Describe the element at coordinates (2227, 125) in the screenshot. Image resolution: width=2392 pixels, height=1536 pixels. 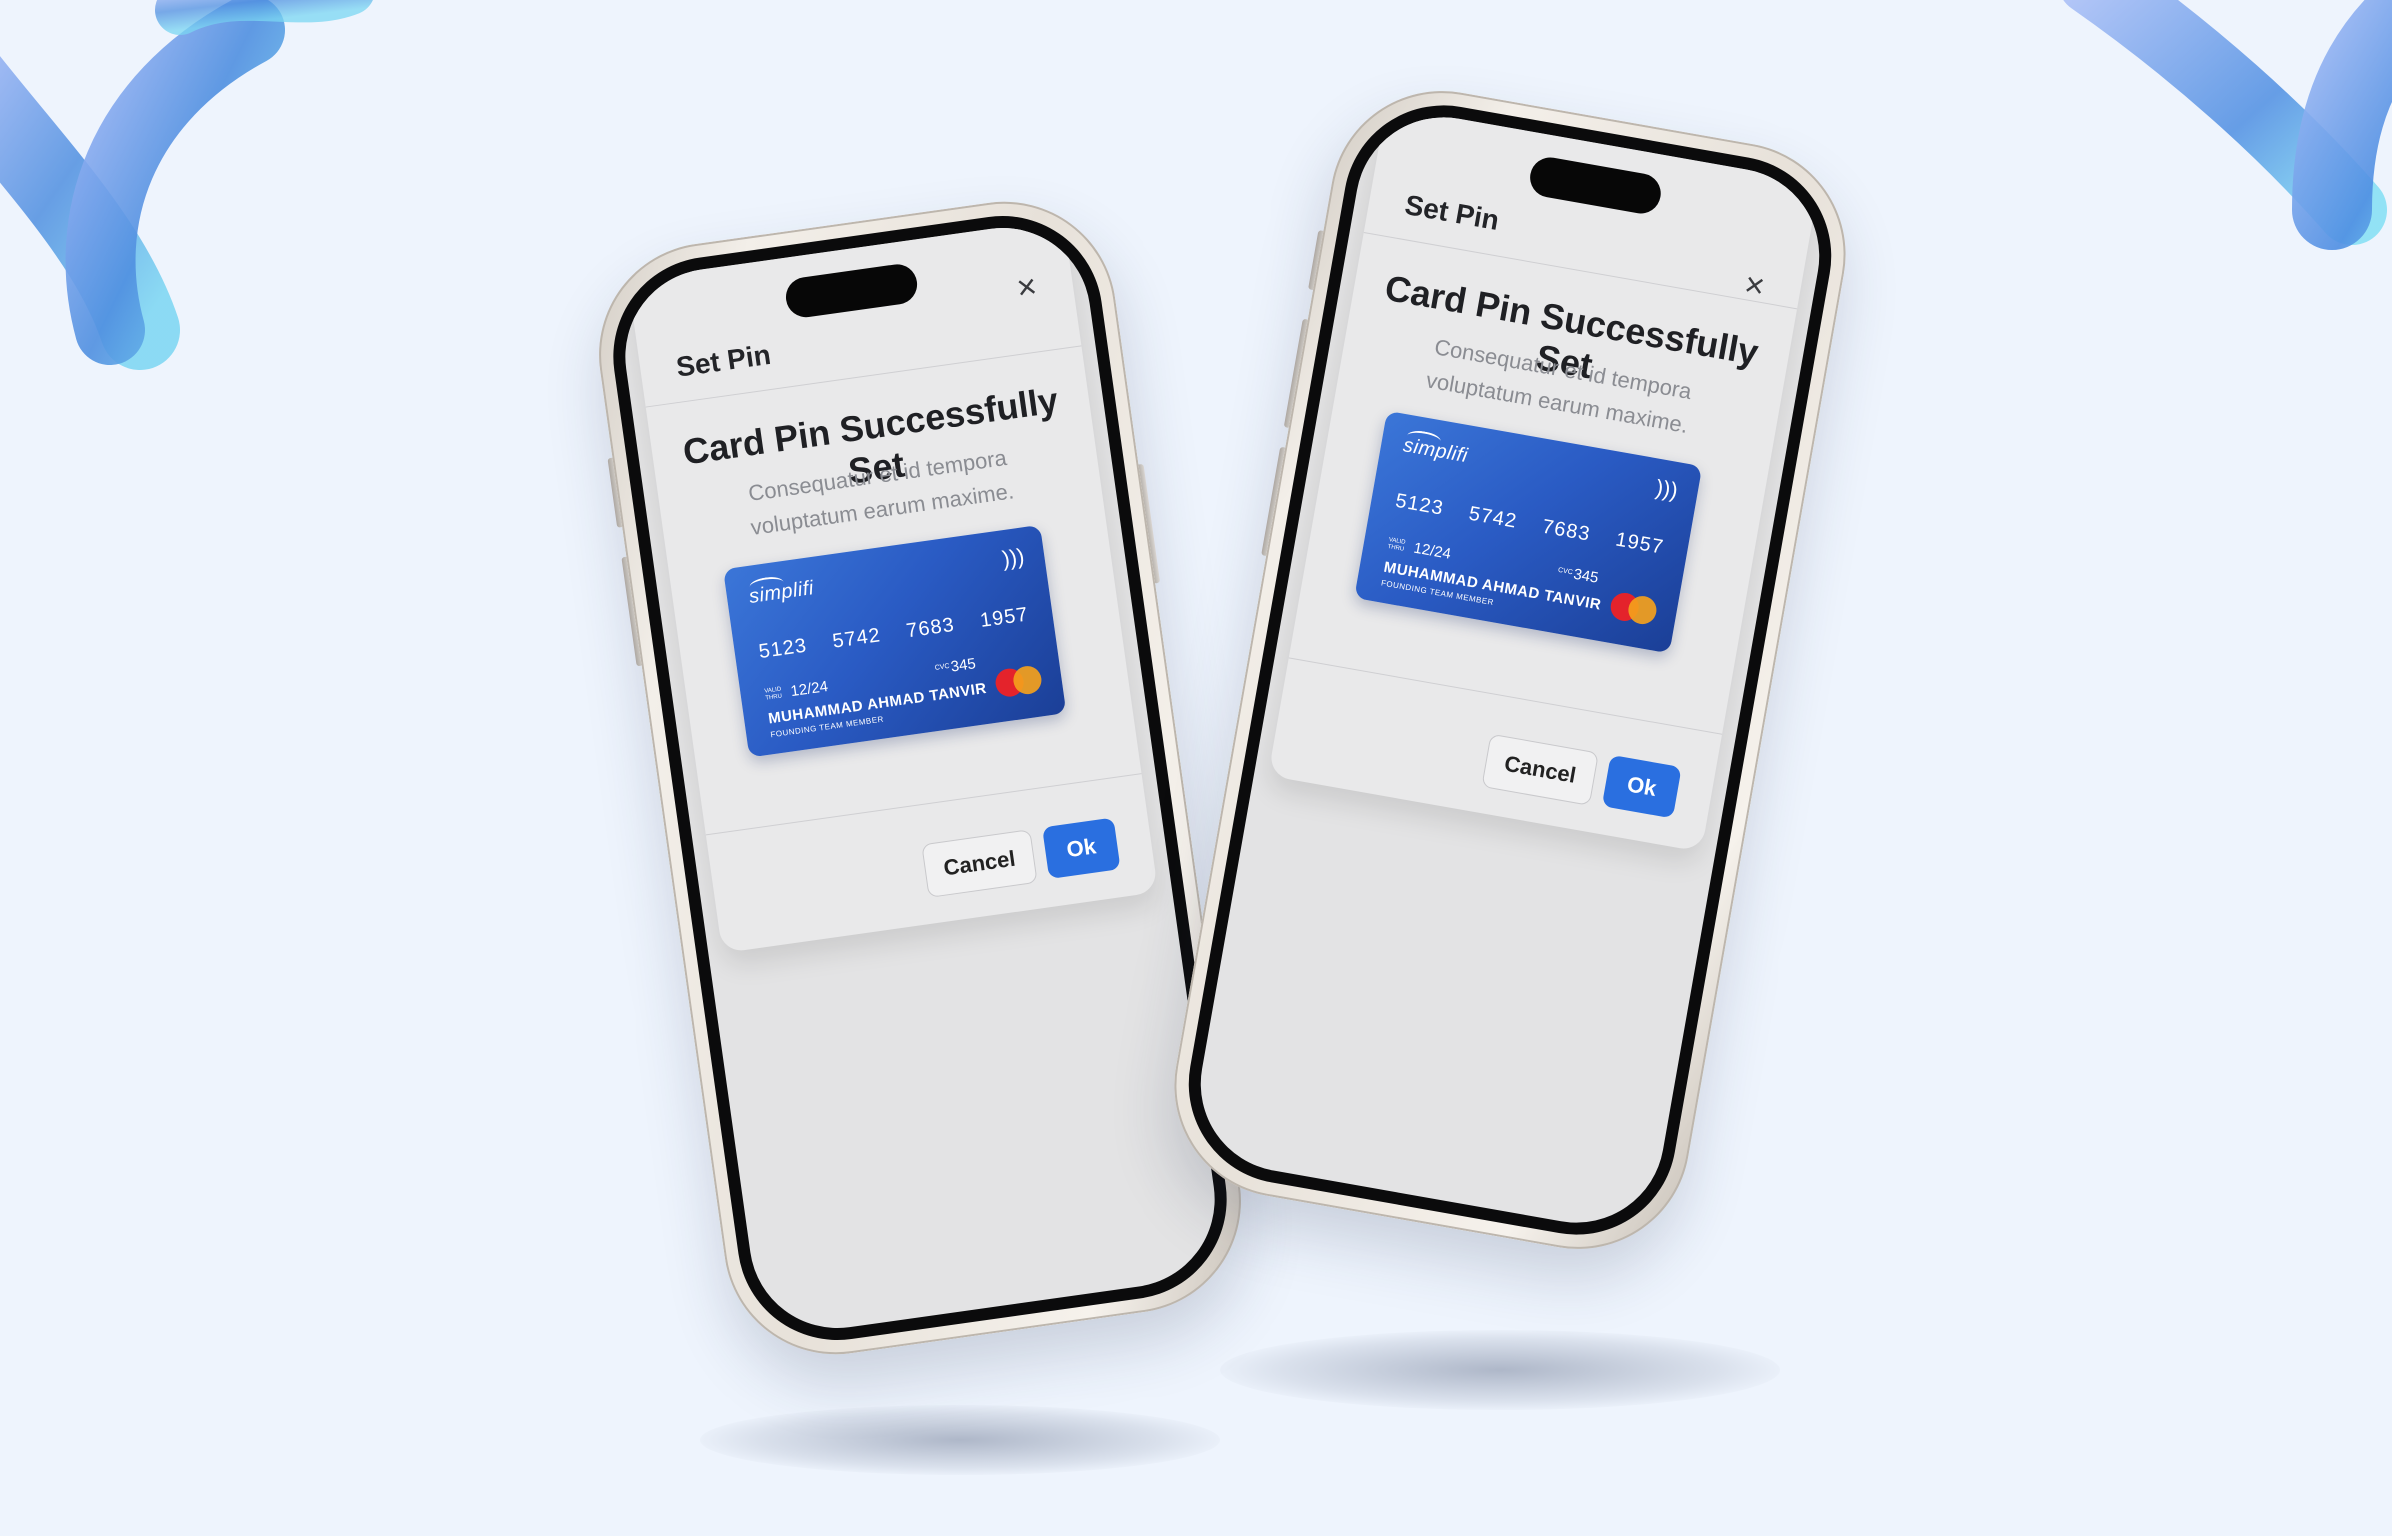
I see `glass-ribbon-decoration-right` at that location.